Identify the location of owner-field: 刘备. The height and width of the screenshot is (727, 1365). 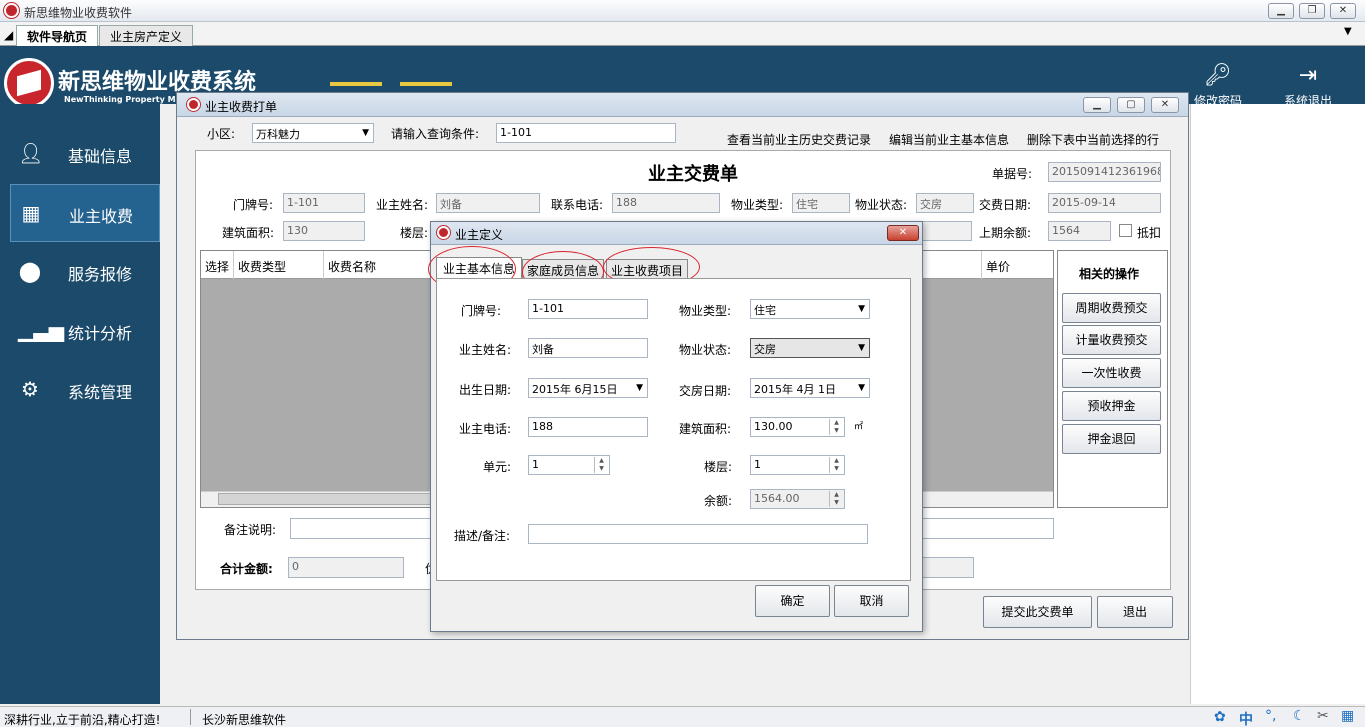
(488, 203).